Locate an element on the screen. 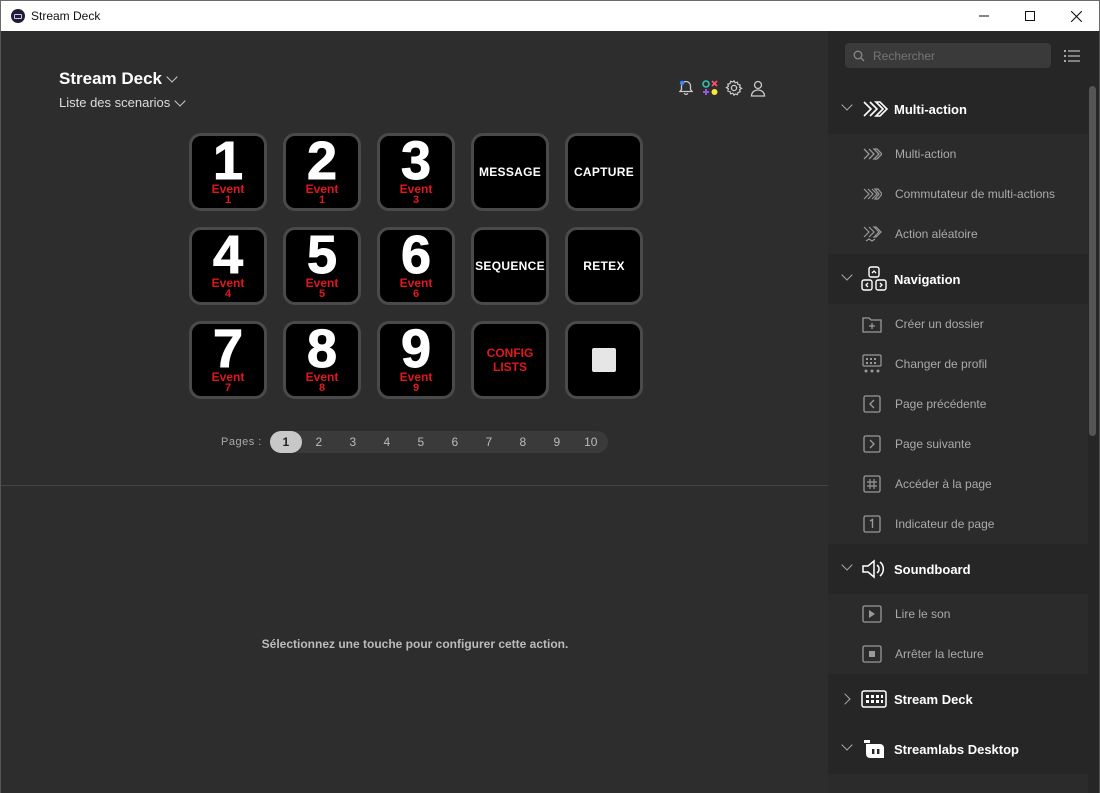 This screenshot has height=793, width=1100. key-6: 6 Event 6 is located at coordinates (416, 266).